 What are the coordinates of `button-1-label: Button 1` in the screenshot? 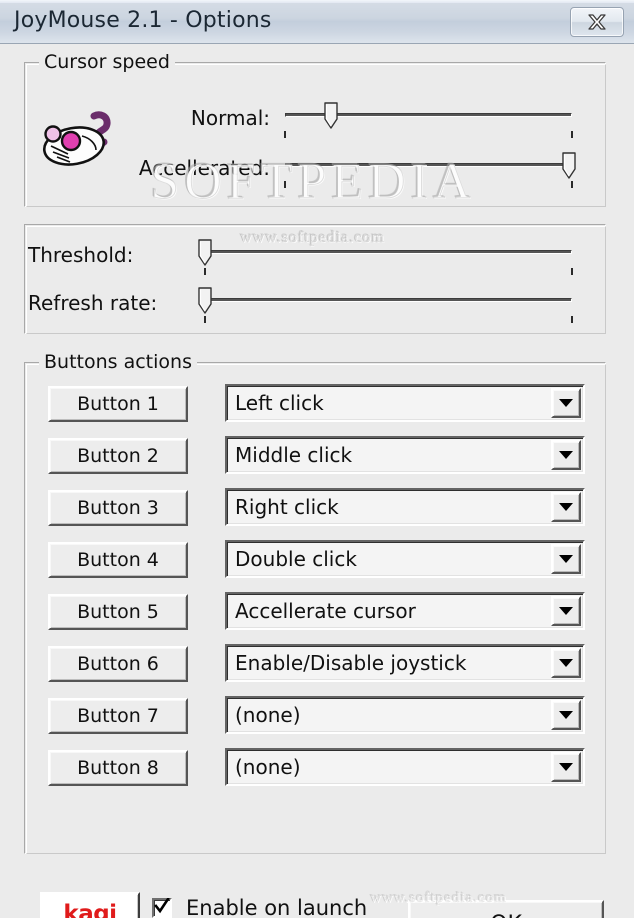 It's located at (118, 404).